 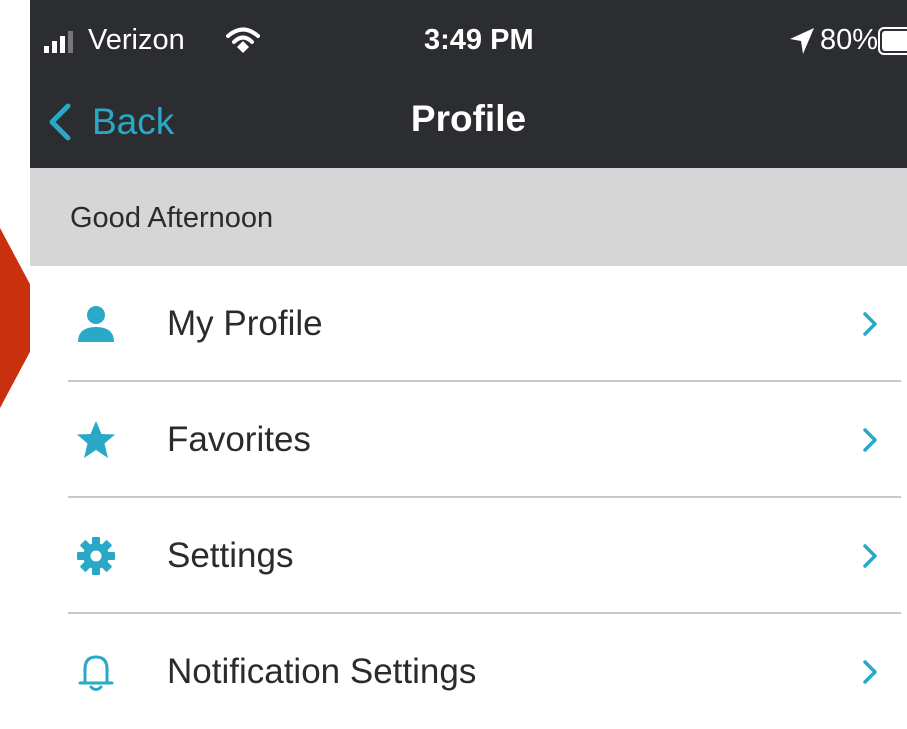 What do you see at coordinates (230, 555) in the screenshot?
I see `menu-item-label: Settings` at bounding box center [230, 555].